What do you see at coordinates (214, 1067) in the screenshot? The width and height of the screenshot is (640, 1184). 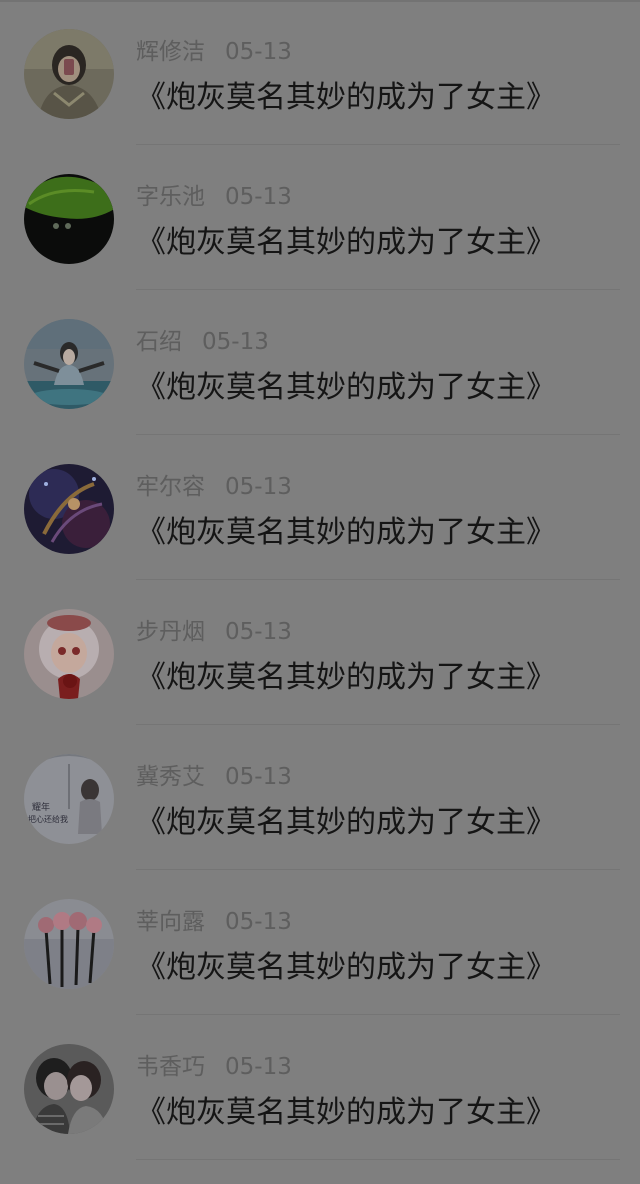 I see `comment-meta: 韦香巧 05-13` at bounding box center [214, 1067].